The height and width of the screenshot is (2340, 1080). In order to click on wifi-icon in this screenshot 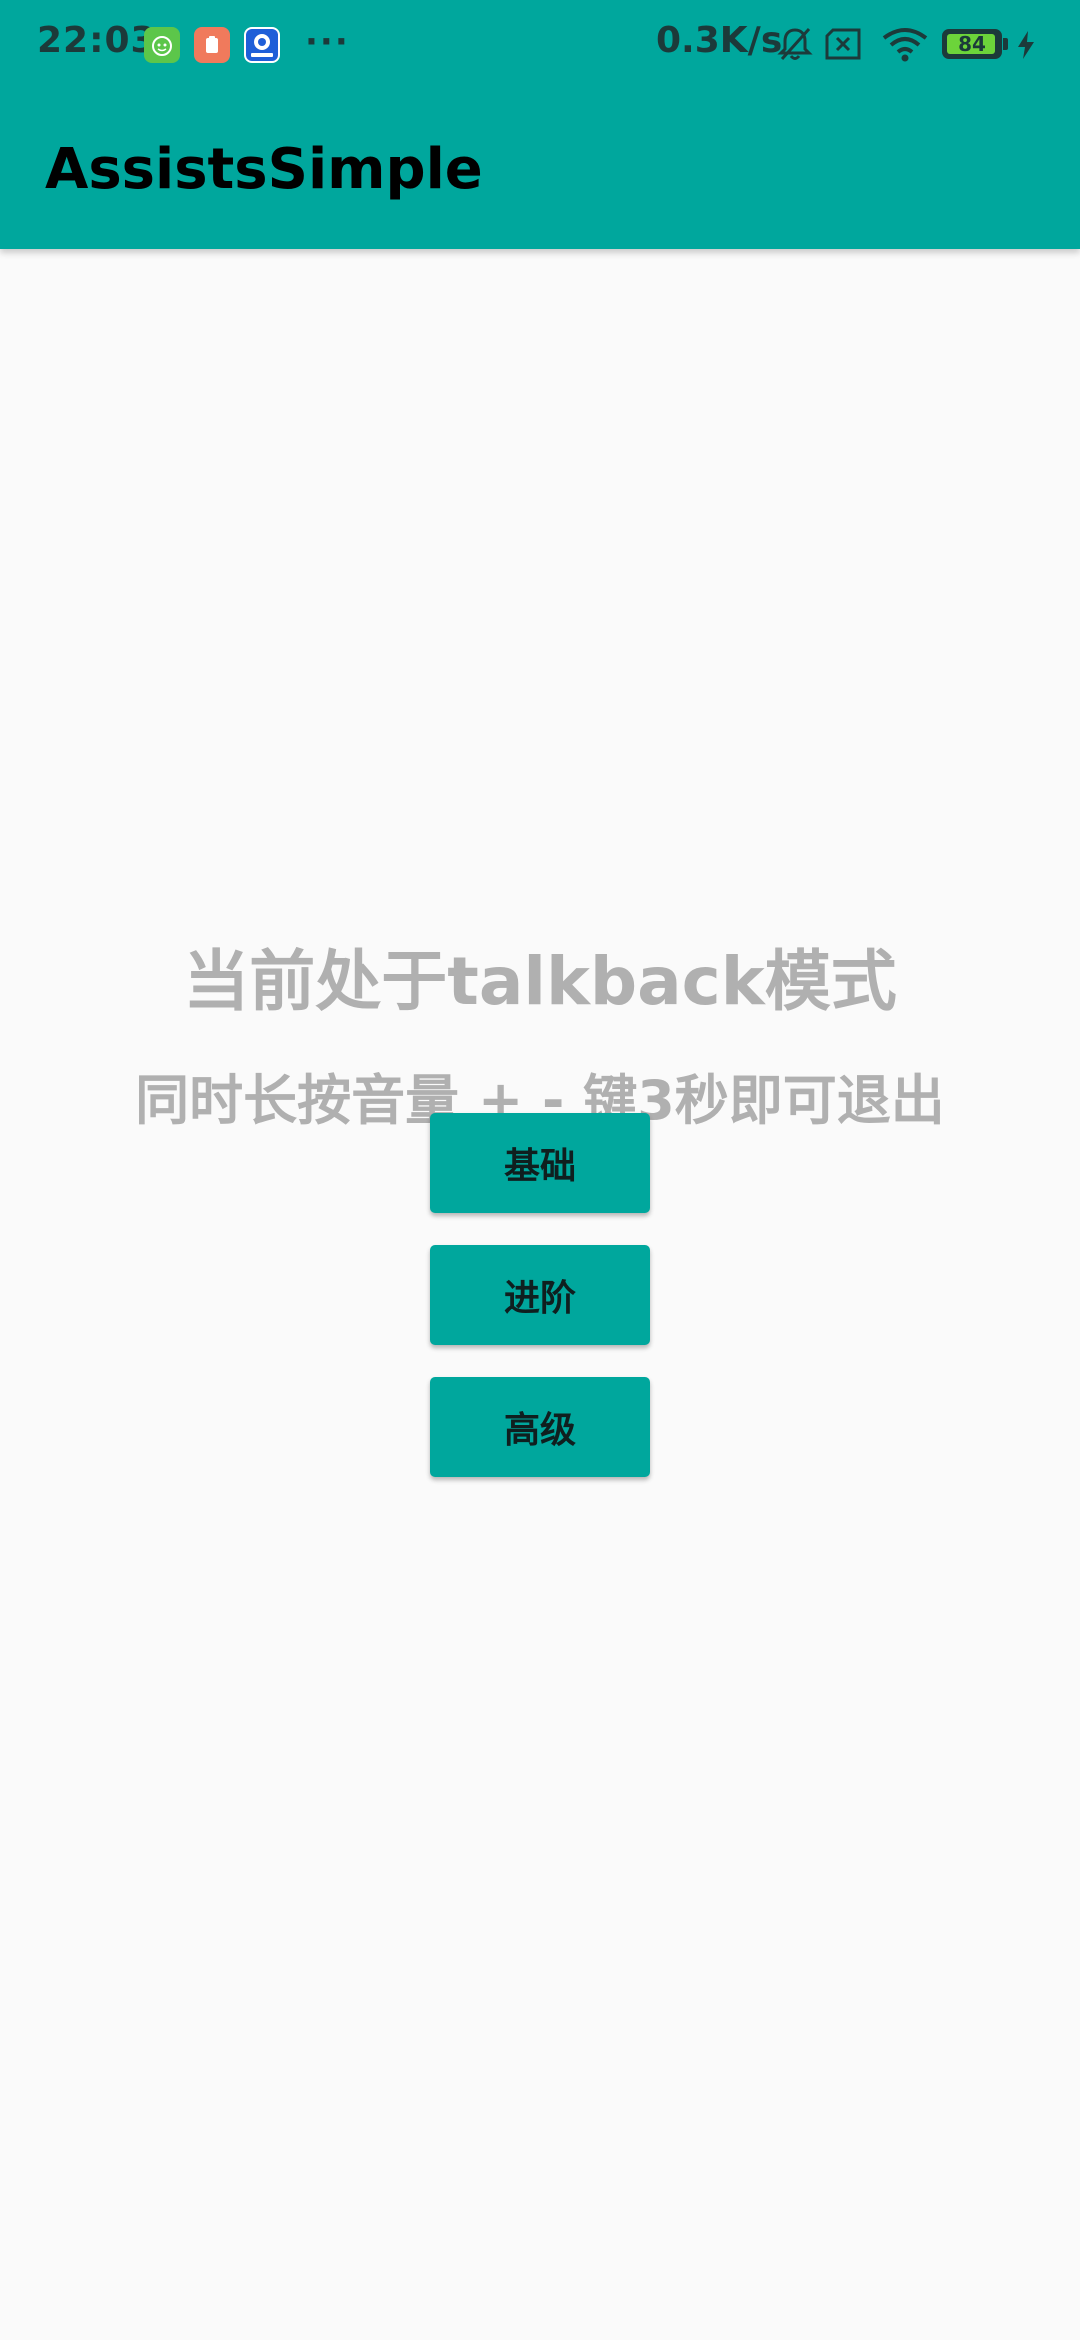, I will do `click(905, 46)`.